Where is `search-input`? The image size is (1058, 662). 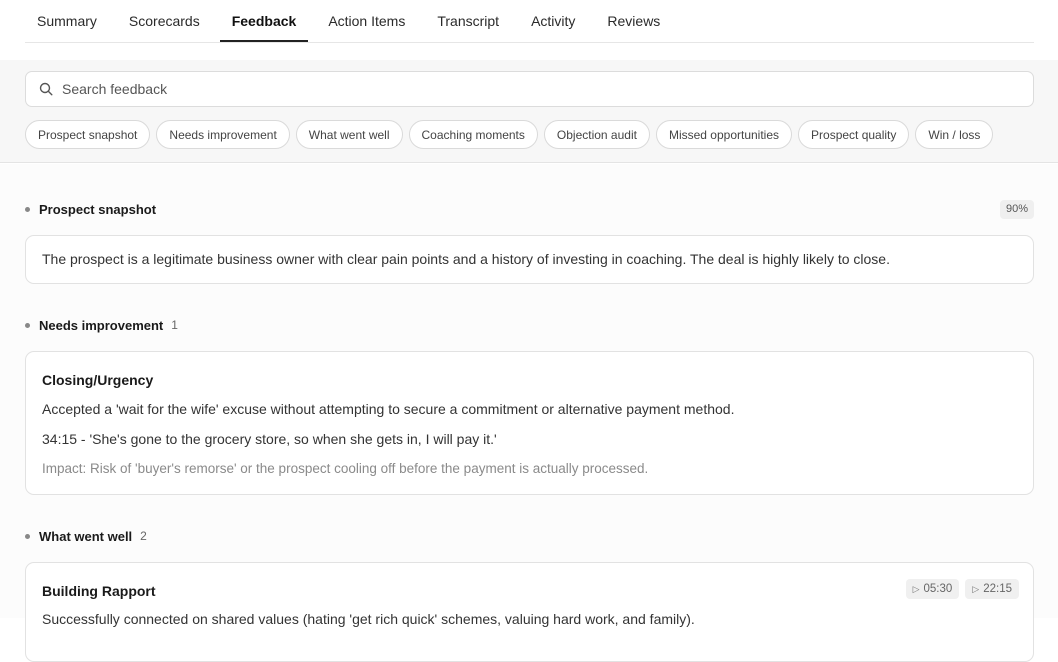
search-input is located at coordinates (512, 89).